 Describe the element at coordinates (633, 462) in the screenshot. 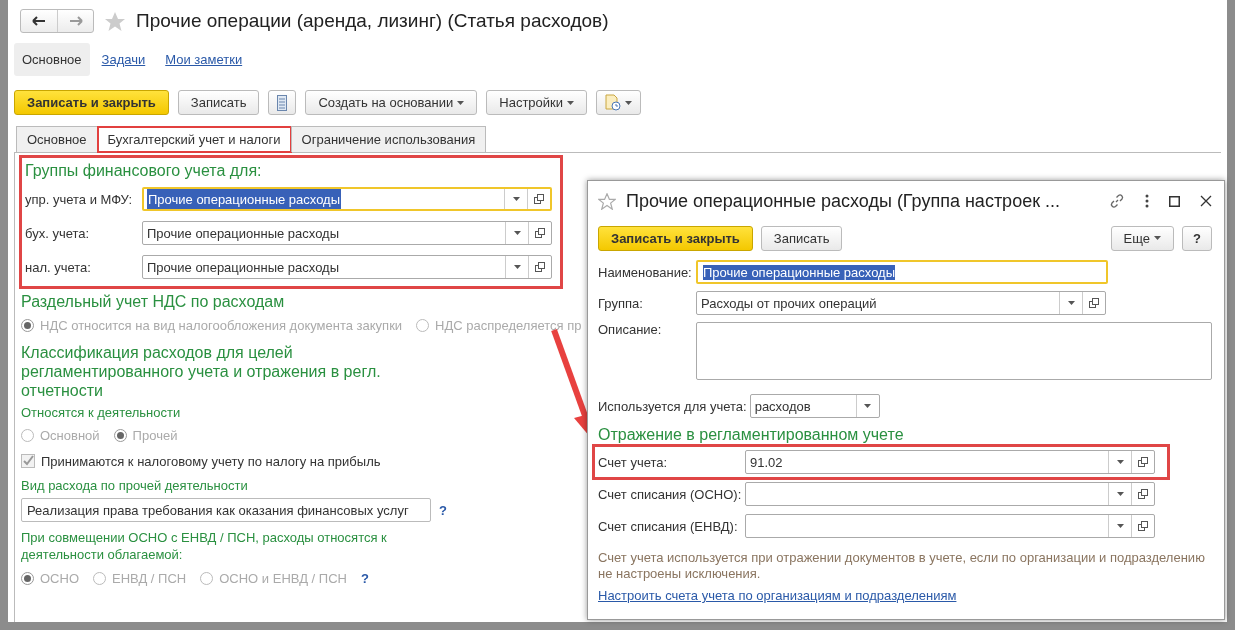

I see `field-label: Счет учета:` at that location.